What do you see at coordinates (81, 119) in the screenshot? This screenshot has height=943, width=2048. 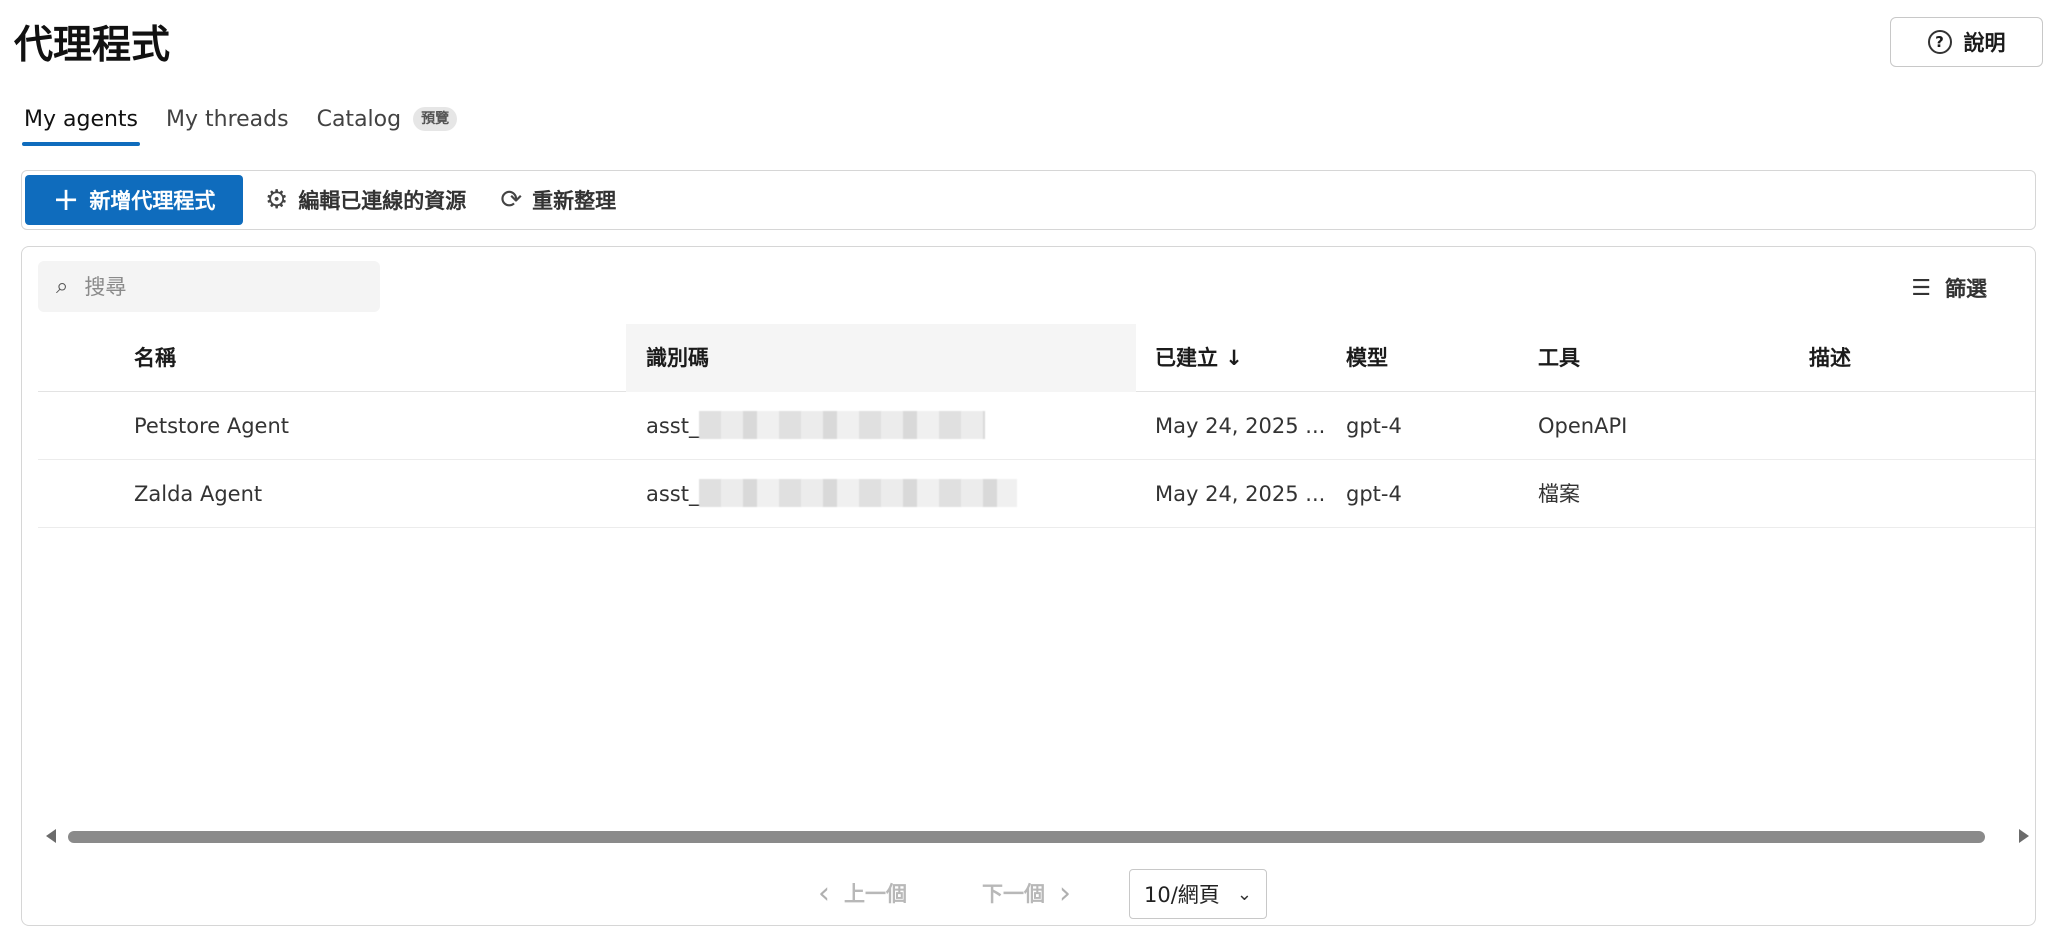 I see `tab-label: My agents` at bounding box center [81, 119].